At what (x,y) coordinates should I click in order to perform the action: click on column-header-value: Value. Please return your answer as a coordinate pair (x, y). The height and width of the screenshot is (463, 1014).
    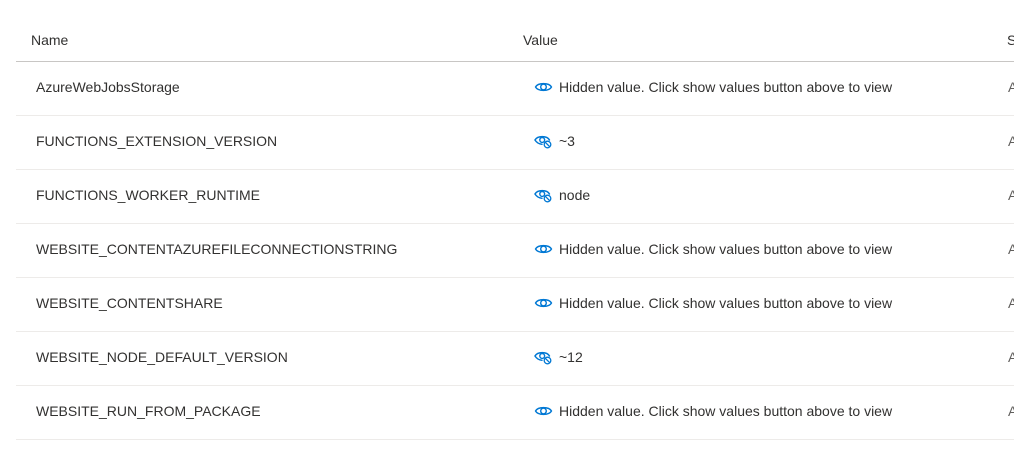
    Looking at the image, I should click on (540, 40).